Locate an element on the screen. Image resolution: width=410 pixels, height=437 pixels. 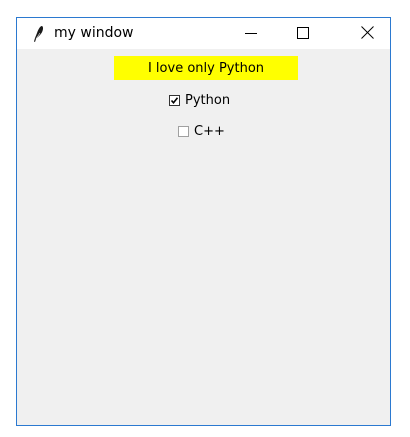
maximize-button is located at coordinates (303, 33).